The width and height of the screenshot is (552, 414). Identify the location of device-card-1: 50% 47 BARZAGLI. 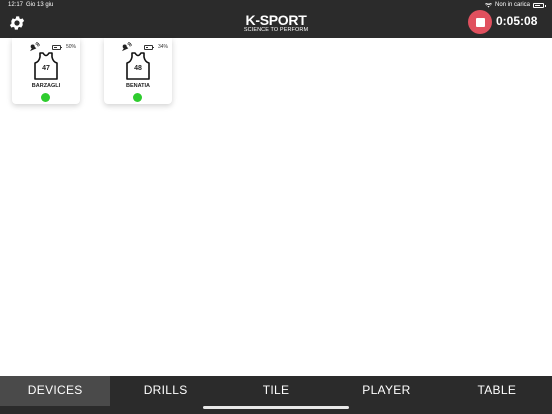
(46, 71).